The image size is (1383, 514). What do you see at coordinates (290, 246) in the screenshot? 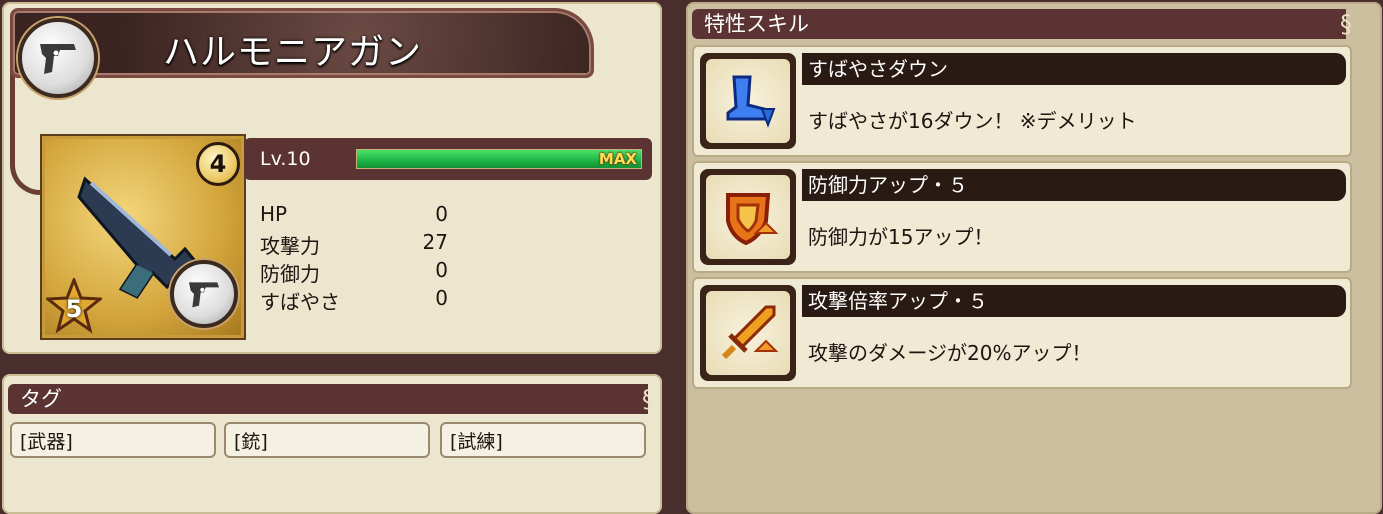
I see `stat-name: 攻撃力` at bounding box center [290, 246].